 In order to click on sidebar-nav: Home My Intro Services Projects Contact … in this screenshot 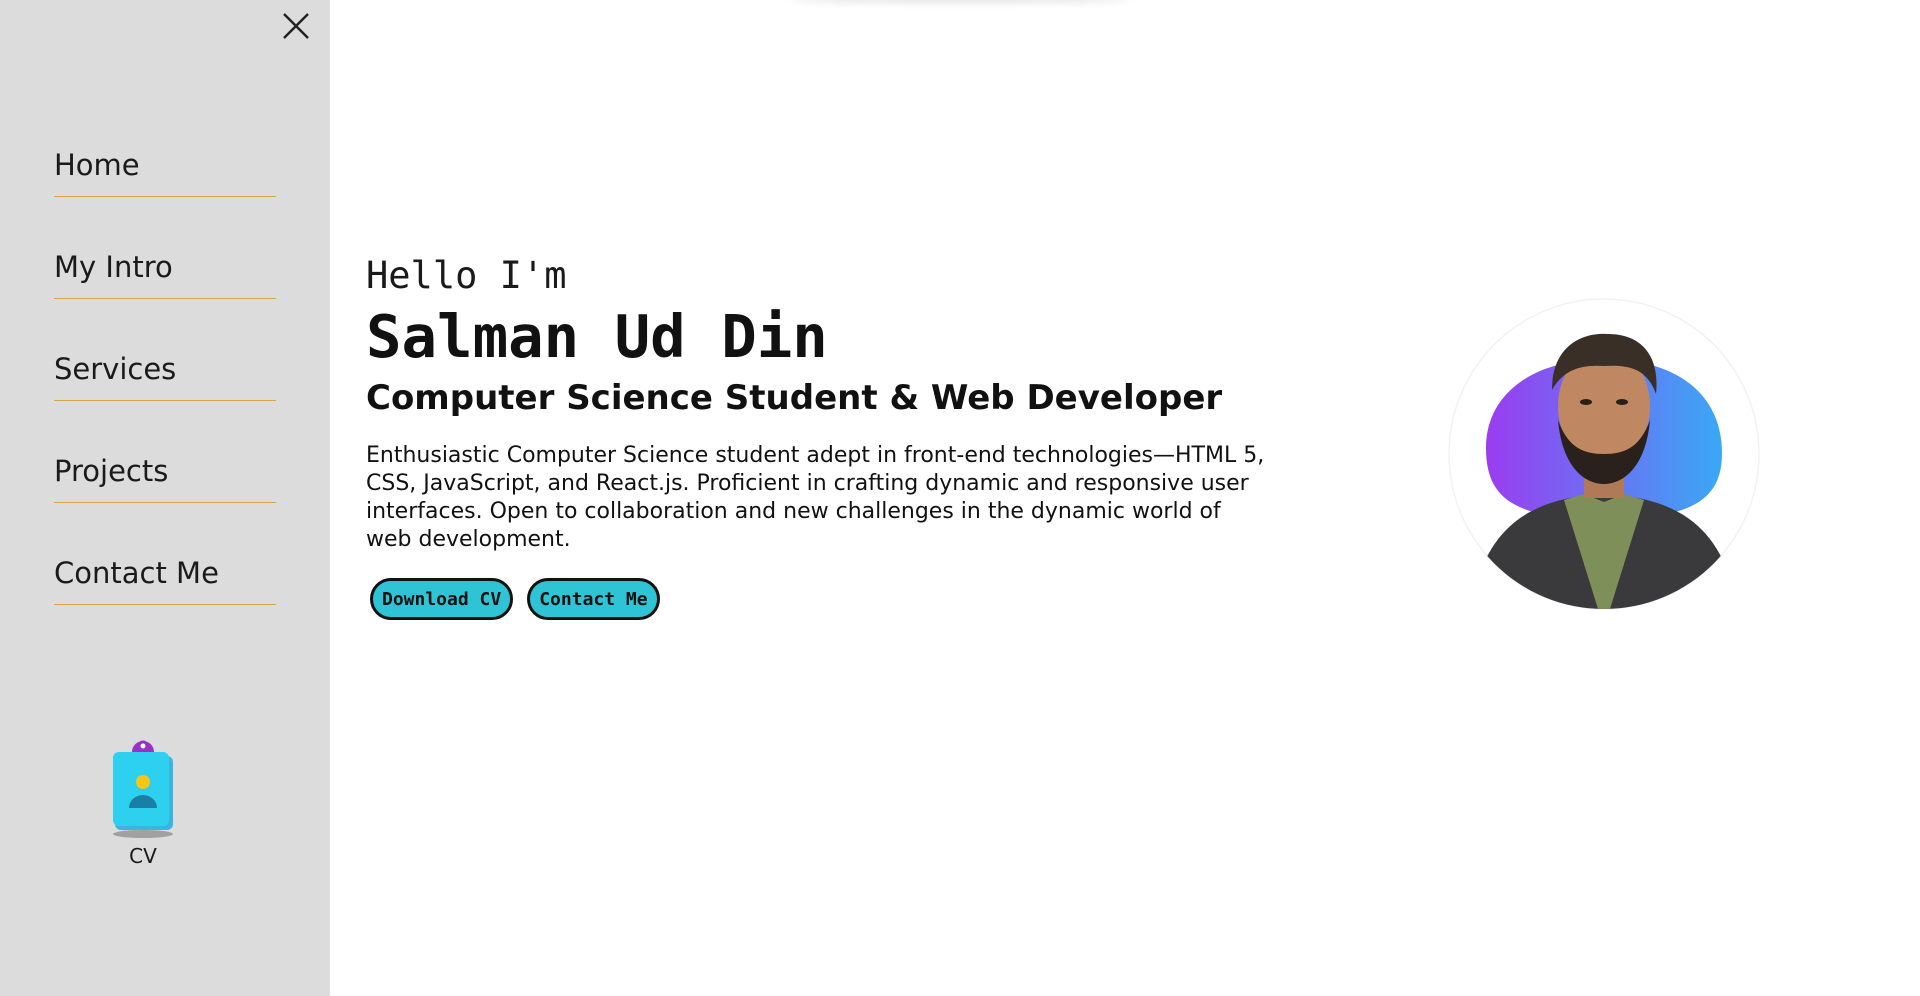, I will do `click(165, 403)`.